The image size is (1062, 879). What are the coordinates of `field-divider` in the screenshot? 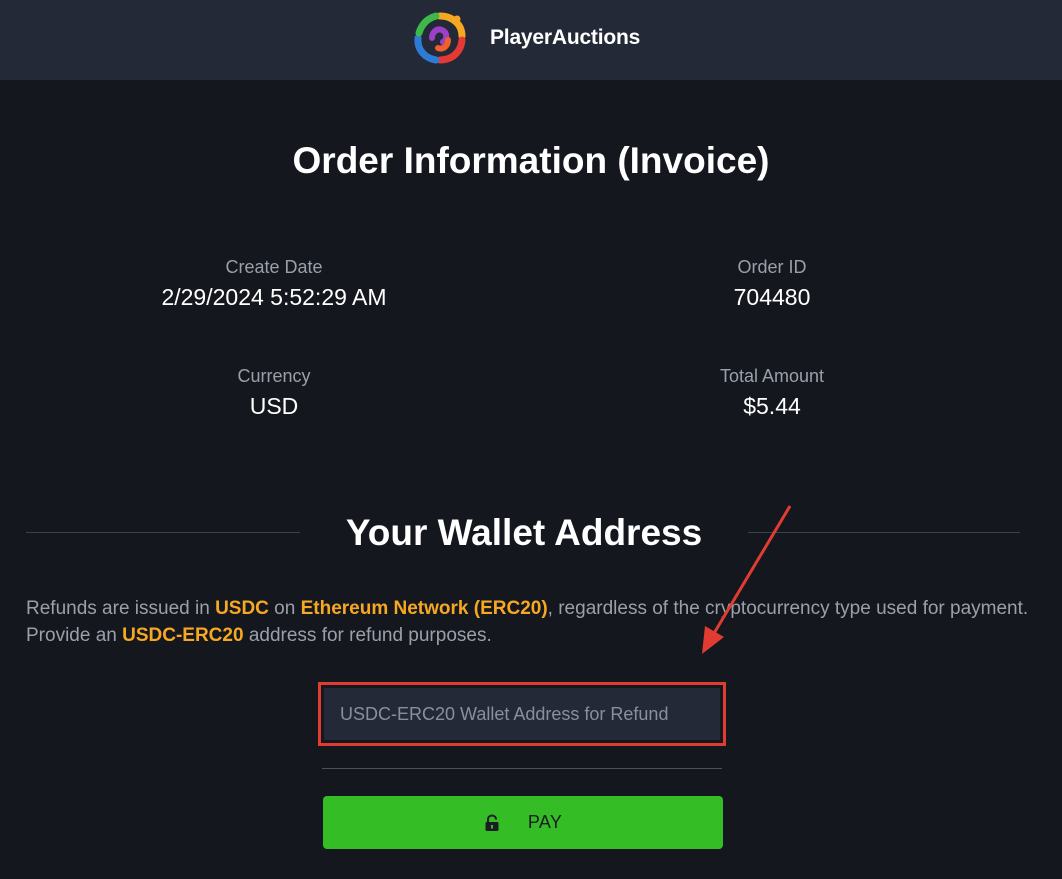 It's located at (522, 768).